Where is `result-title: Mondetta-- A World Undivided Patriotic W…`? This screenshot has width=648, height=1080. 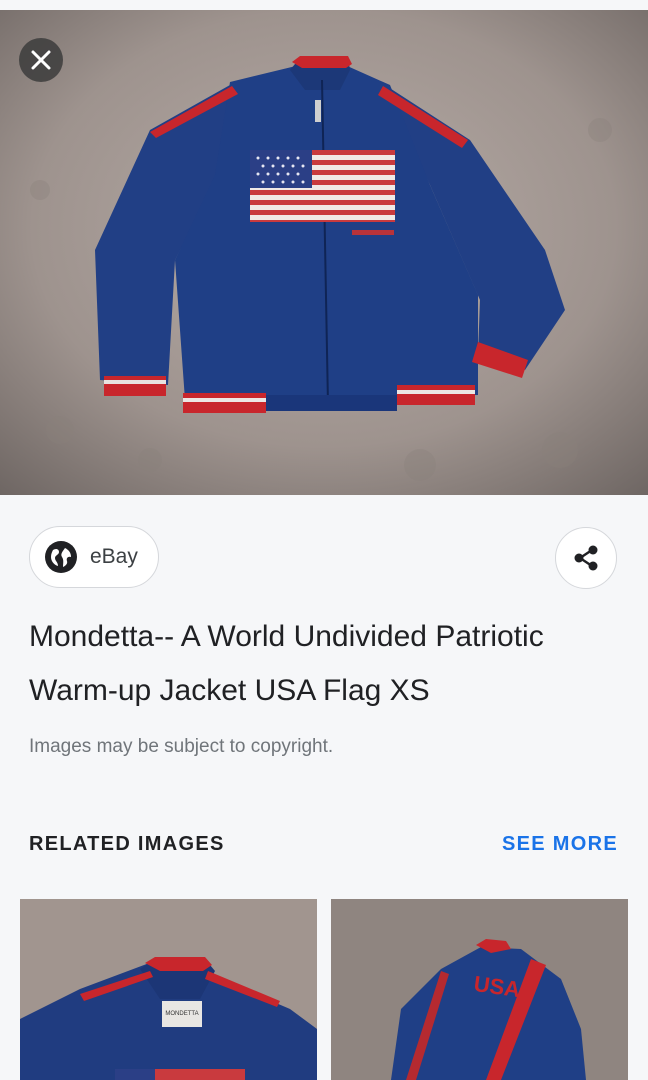
result-title: Mondetta-- A World Undivided Patriotic W… is located at coordinates (329, 664).